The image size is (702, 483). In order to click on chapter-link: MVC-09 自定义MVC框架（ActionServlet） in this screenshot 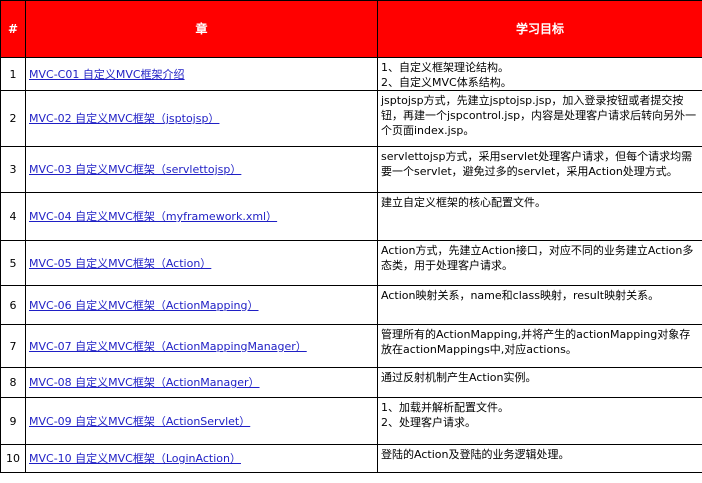, I will do `click(139, 421)`.